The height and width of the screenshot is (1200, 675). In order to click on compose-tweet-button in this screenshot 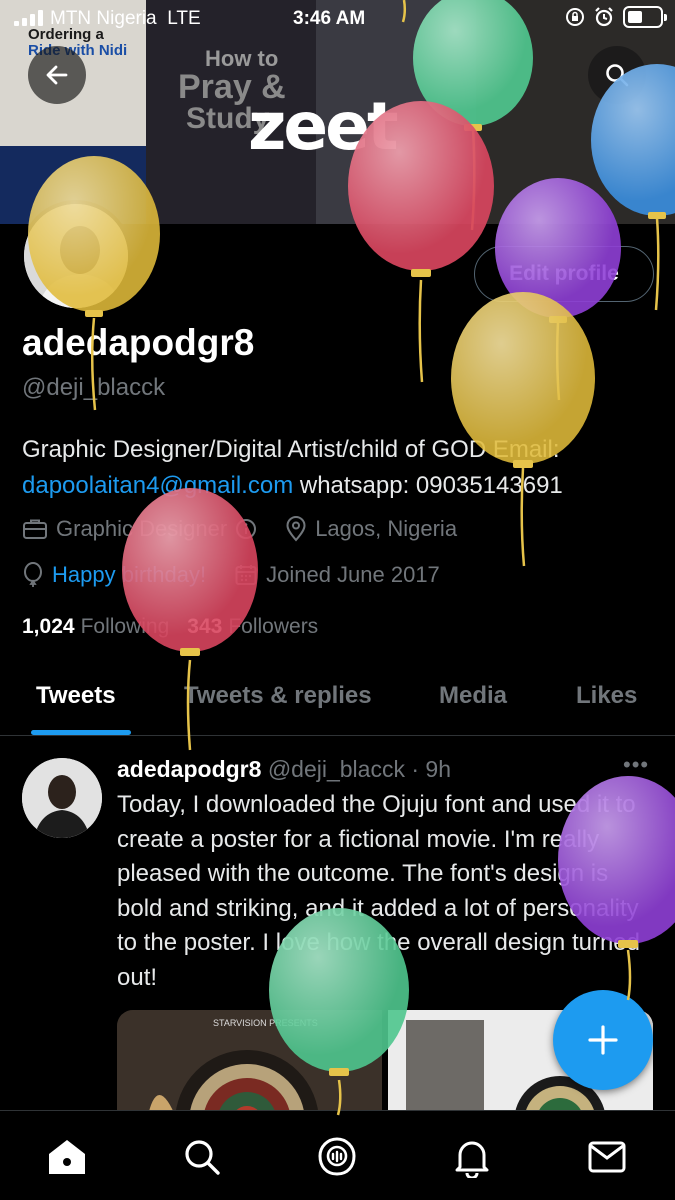, I will do `click(603, 1040)`.